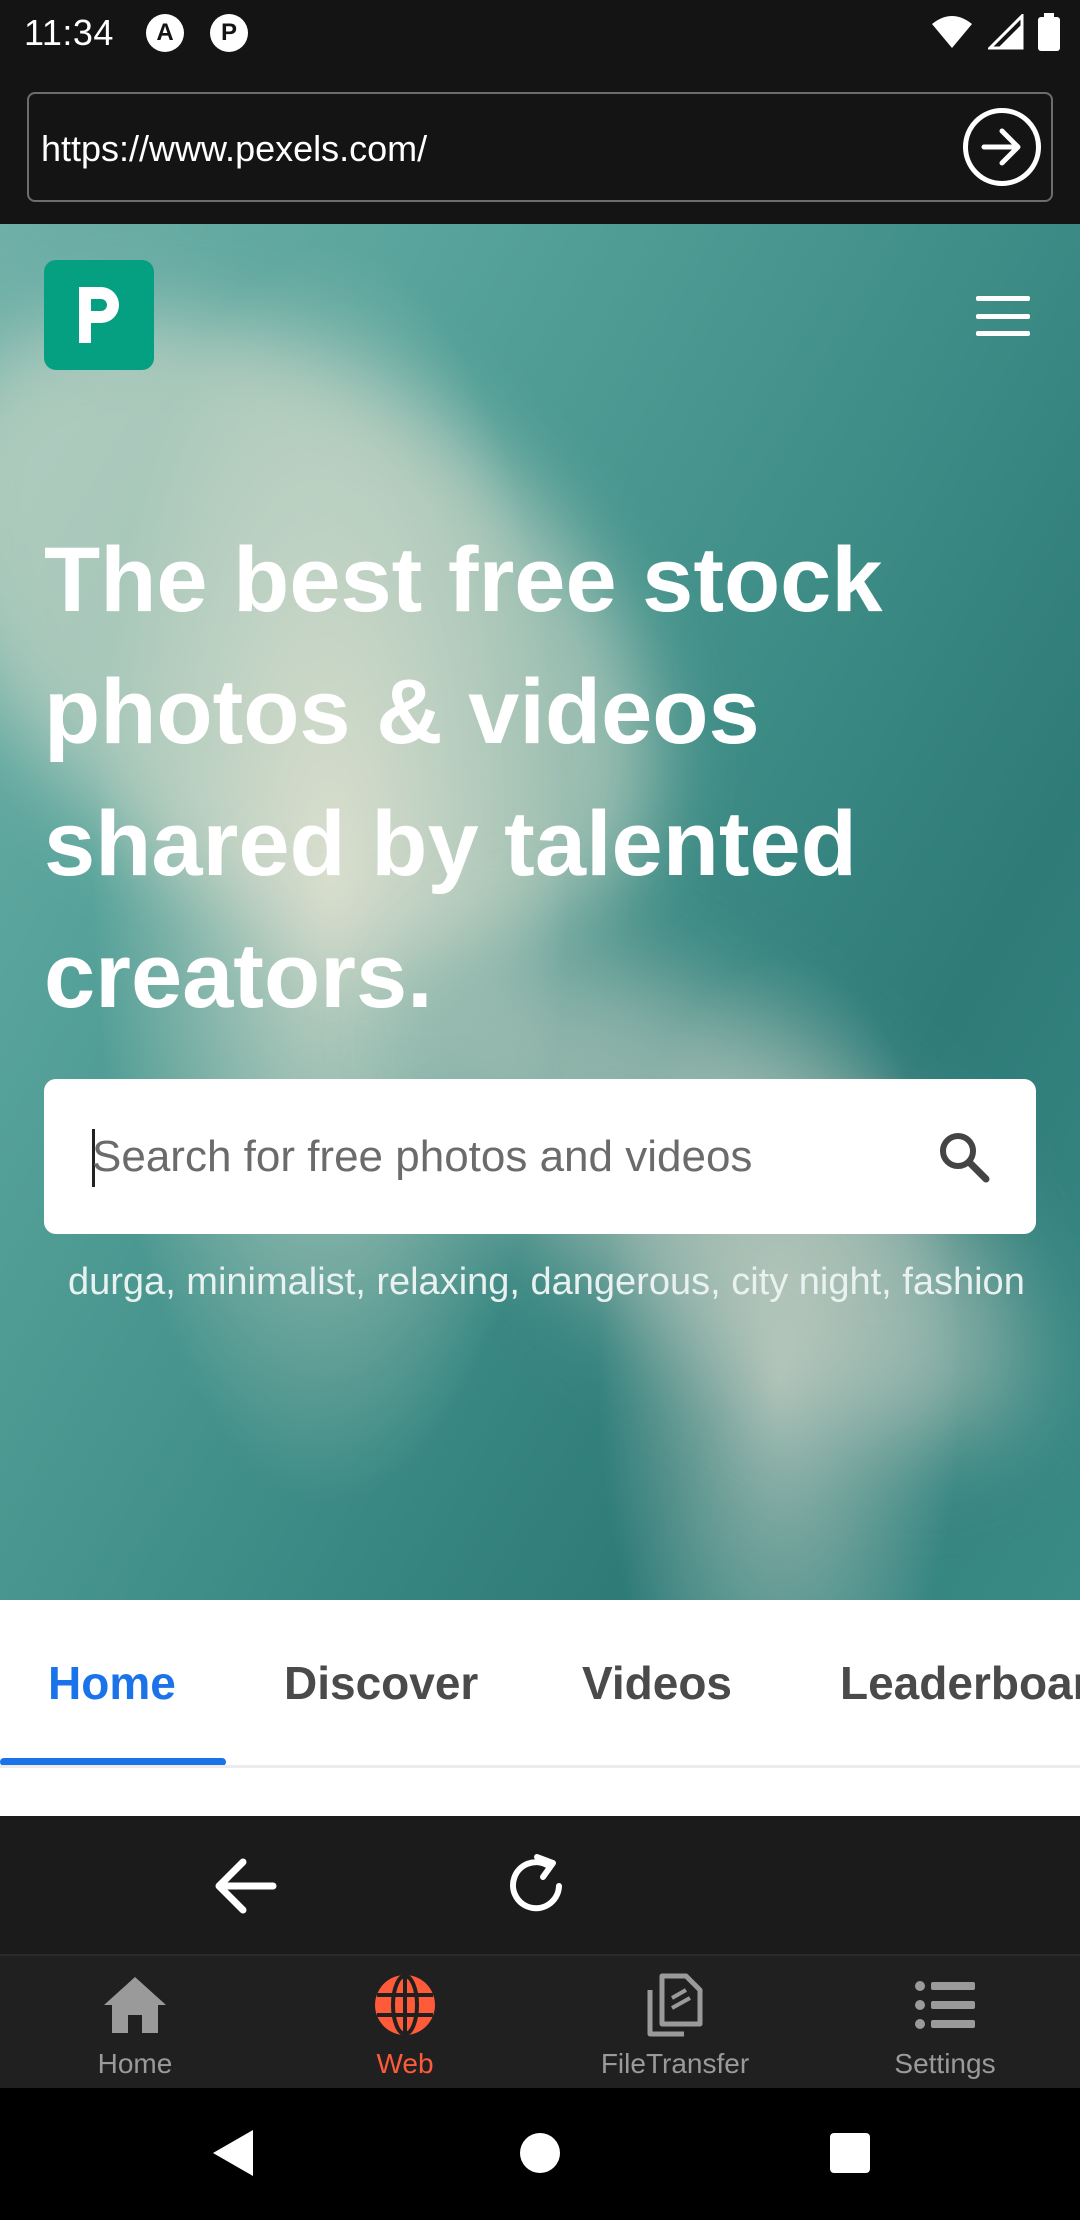  Describe the element at coordinates (135, 2005) in the screenshot. I see `home-icon` at that location.